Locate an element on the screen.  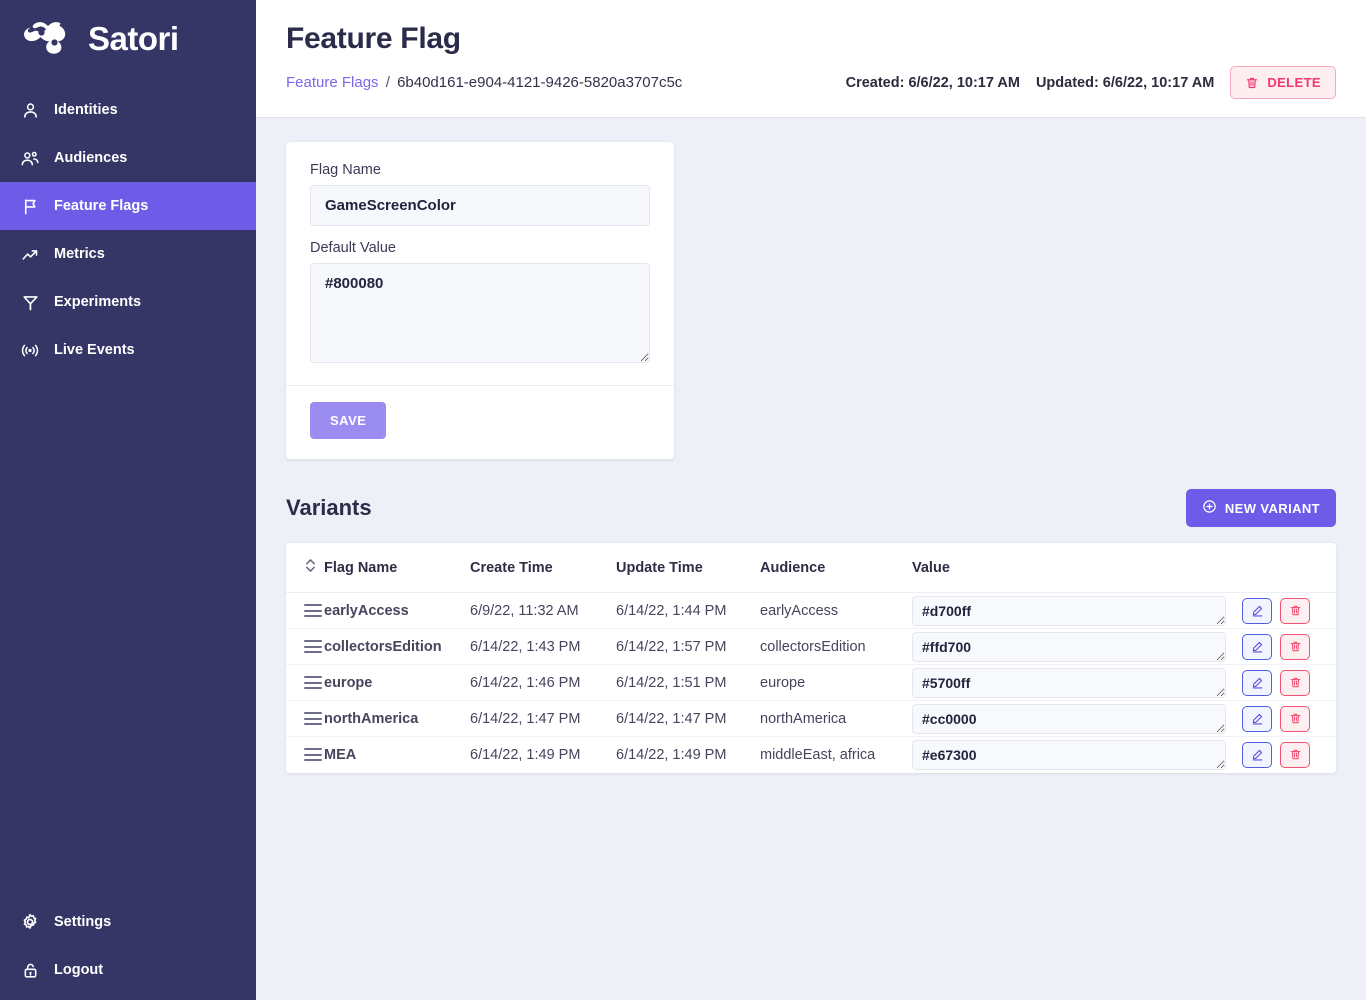
sidebar-item-label: Audiences is located at coordinates (91, 158).